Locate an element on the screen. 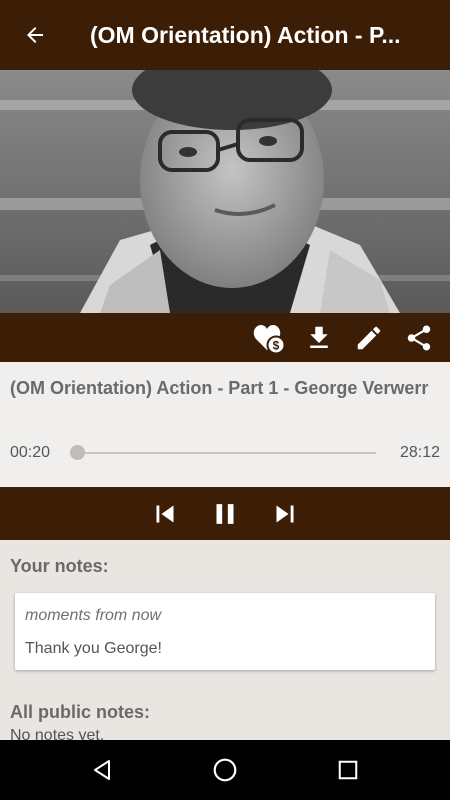 This screenshot has width=450, height=800. circle-home-icon is located at coordinates (225, 770).